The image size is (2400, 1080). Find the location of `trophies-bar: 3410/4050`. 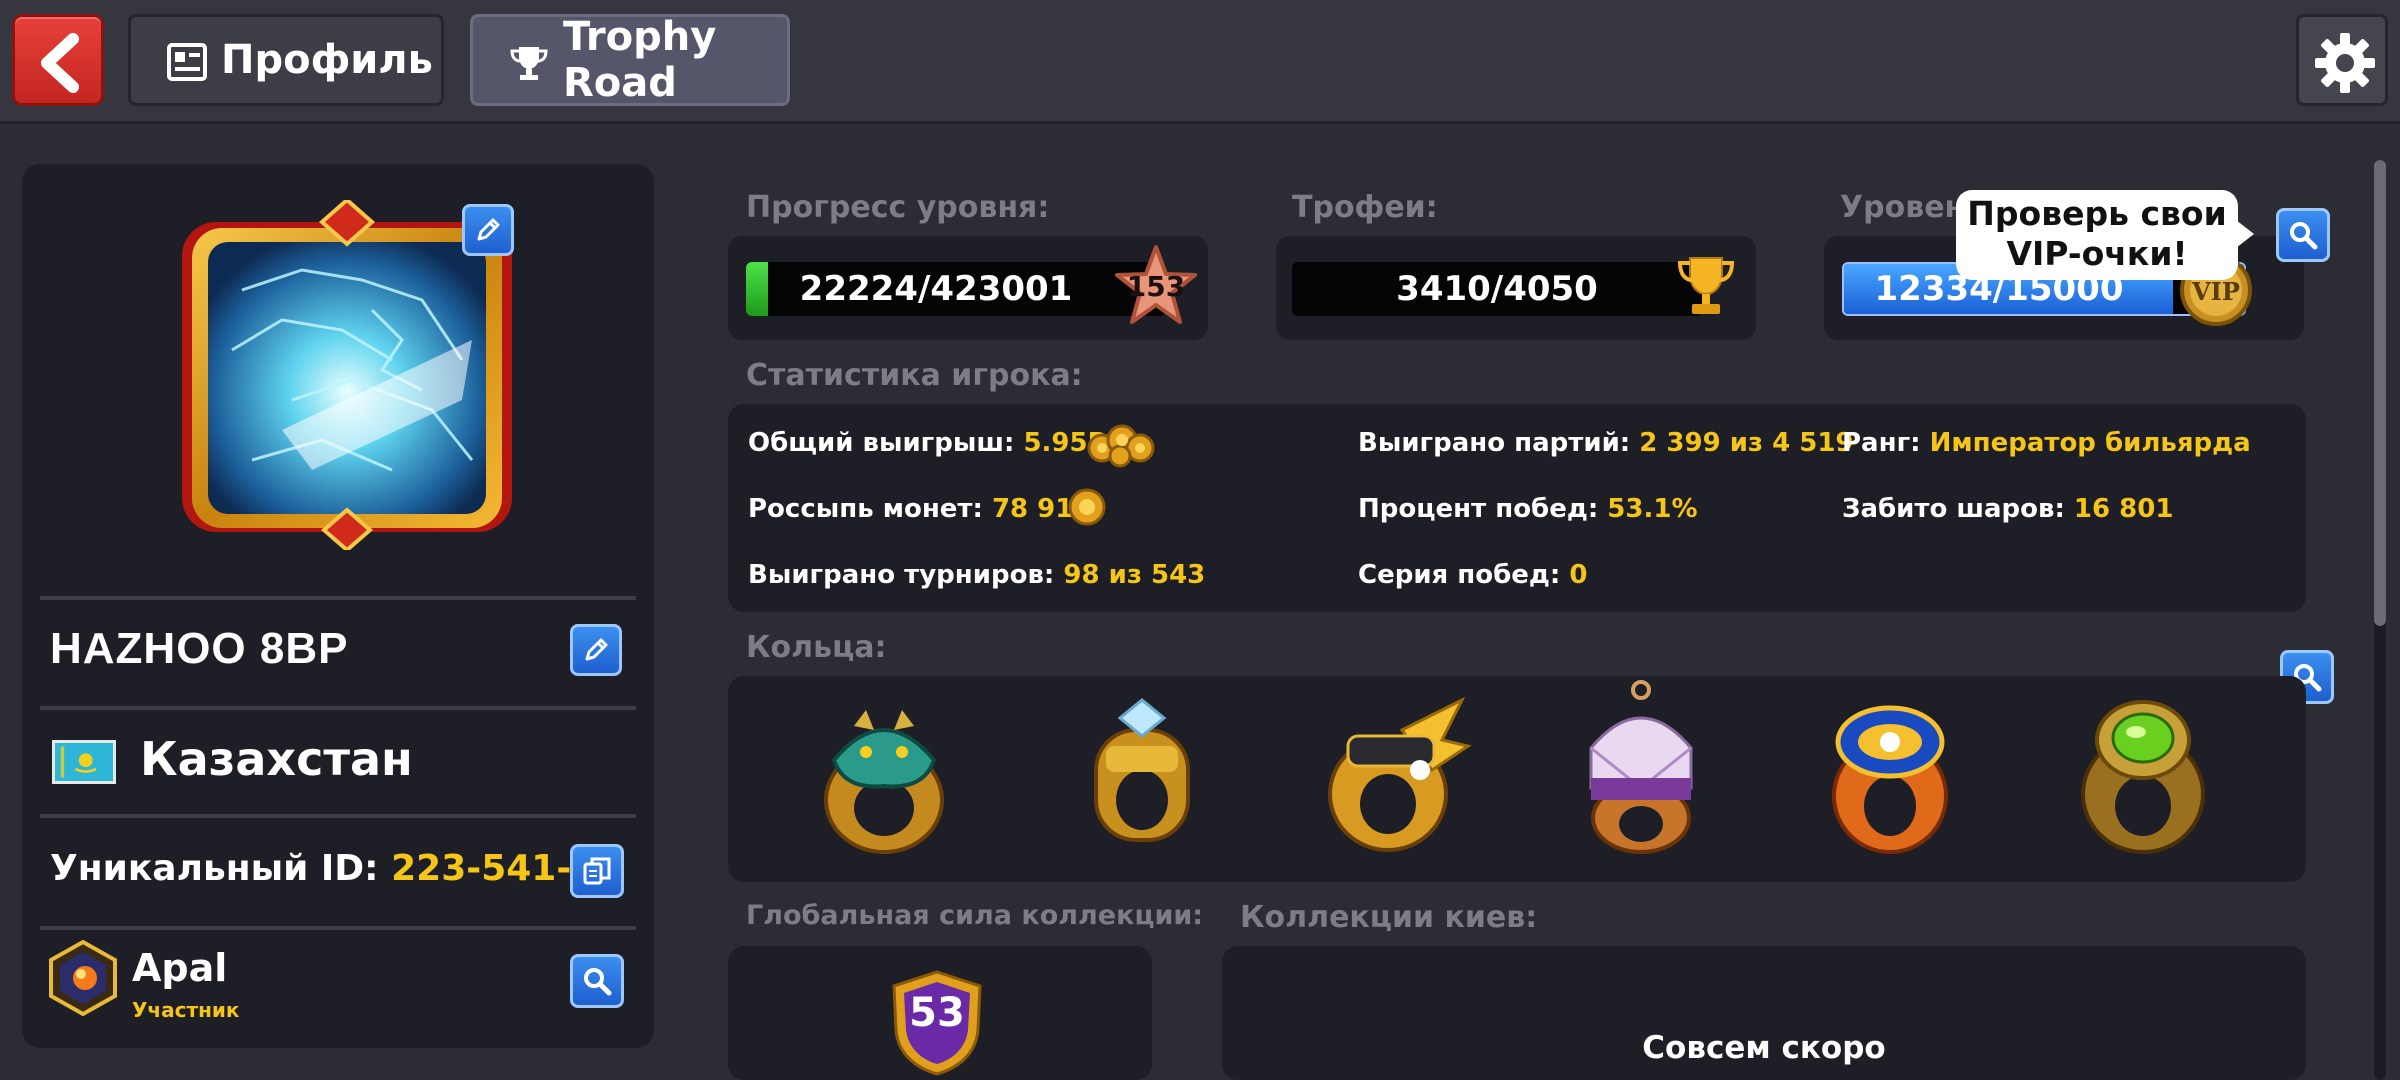

trophies-bar: 3410/4050 is located at coordinates (1497, 289).